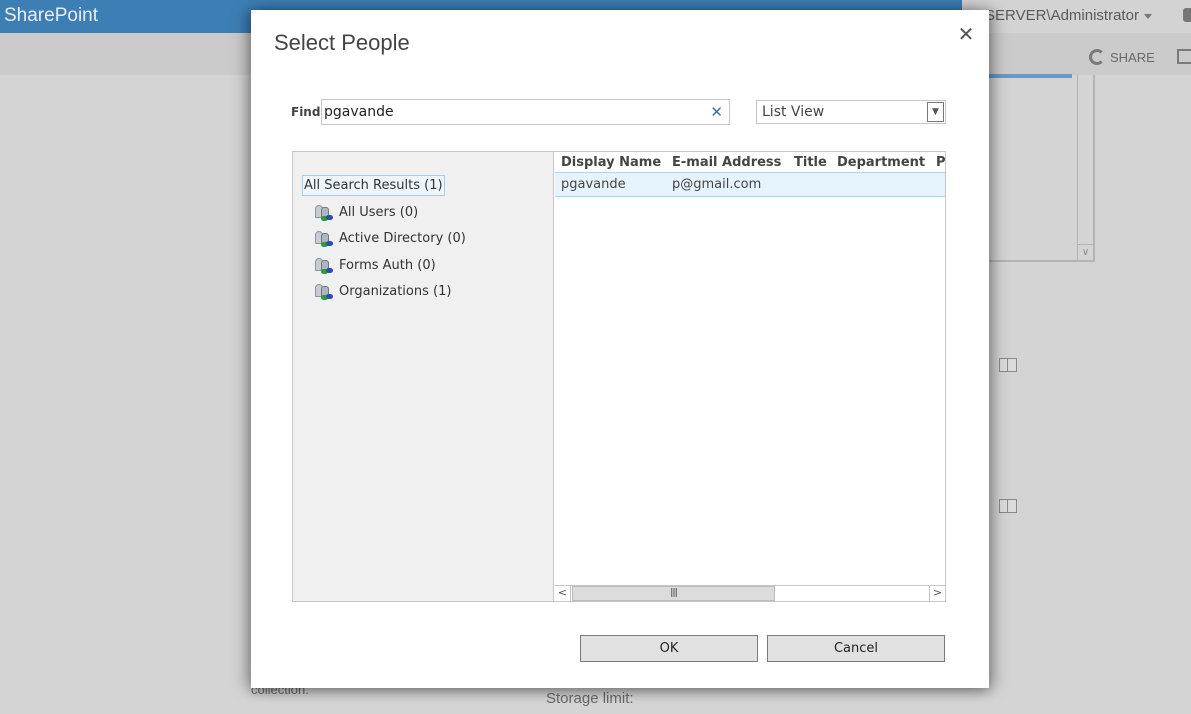  I want to click on gear-icon, so click(1187, 15).